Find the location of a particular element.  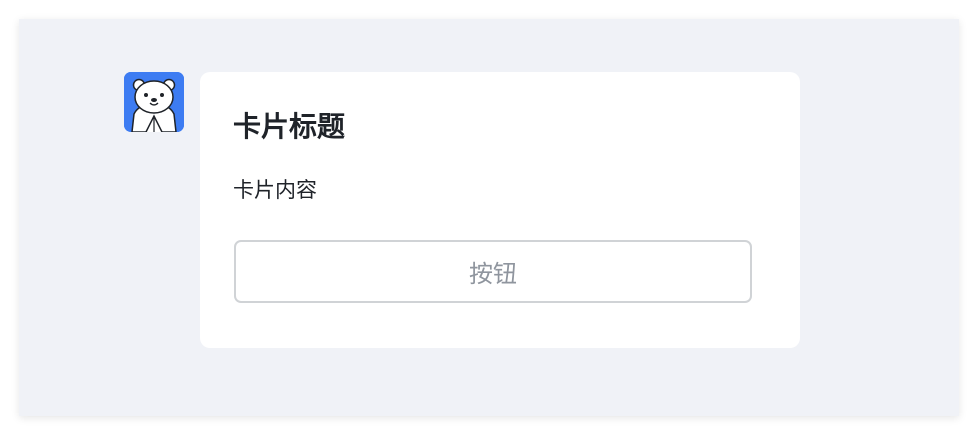

card-content: 卡片内容 is located at coordinates (275, 190).